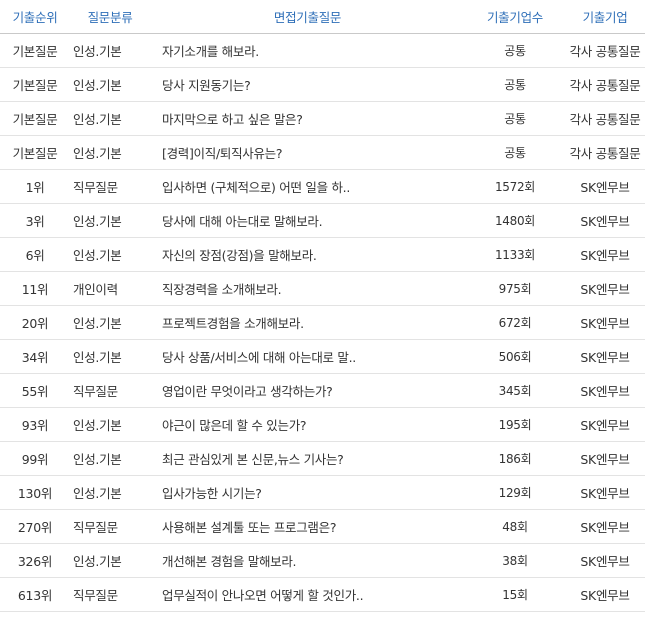 Image resolution: width=645 pixels, height=618 pixels. Describe the element at coordinates (307, 220) in the screenshot. I see `cell-question: 당사에 대해 아는대로 말해보라.` at that location.